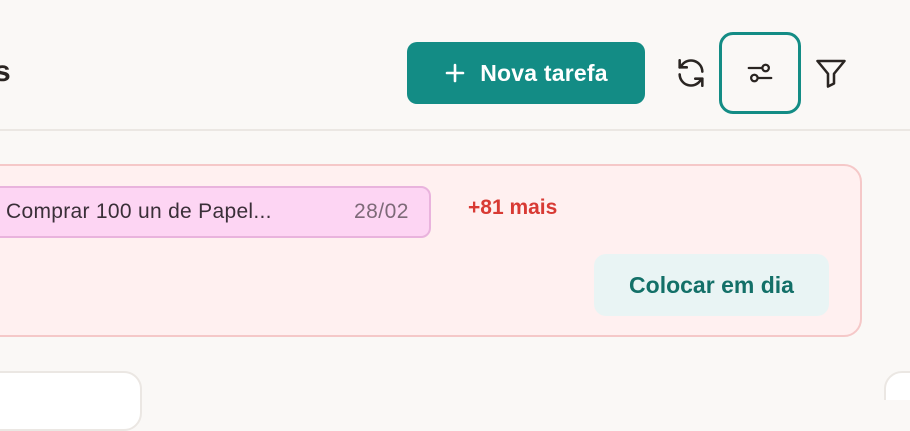 The image size is (910, 431). What do you see at coordinates (512, 208) in the screenshot?
I see `more-tasks-link: +81 mais` at bounding box center [512, 208].